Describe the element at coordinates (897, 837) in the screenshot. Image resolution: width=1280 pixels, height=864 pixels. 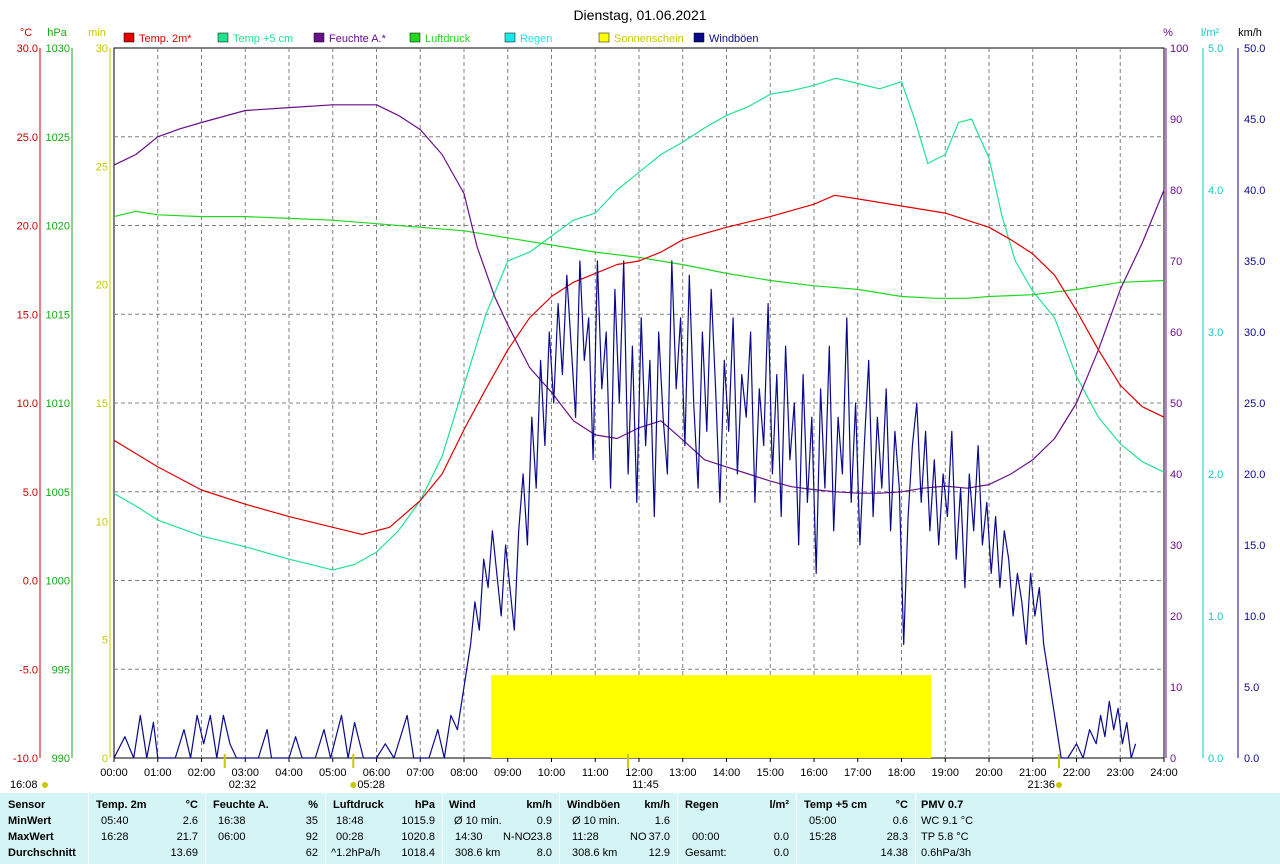
I see `temp5cm-max-value: 28.3` at that location.